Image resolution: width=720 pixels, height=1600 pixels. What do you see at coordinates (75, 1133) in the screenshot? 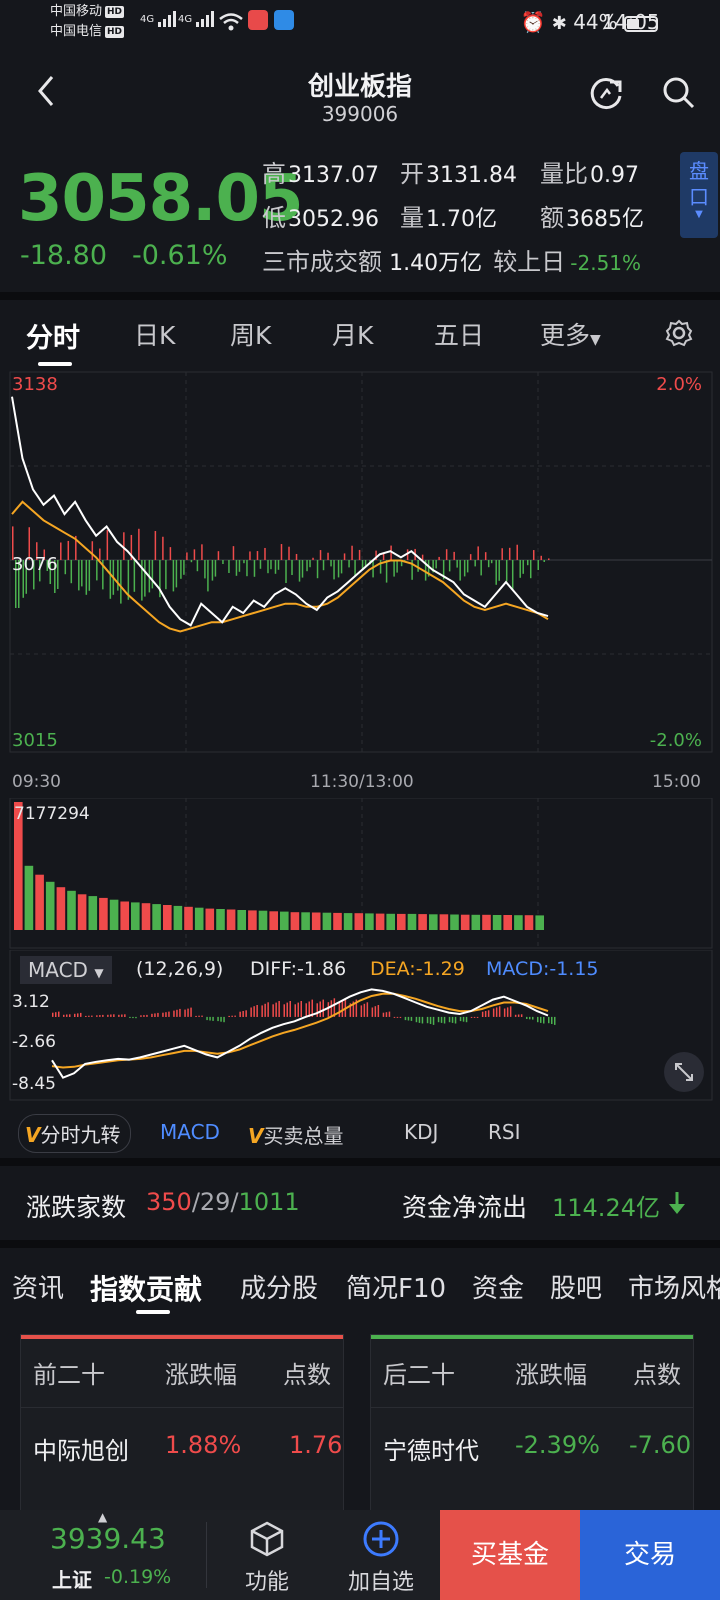
I see `tab-intraday-nine: V分时九转` at bounding box center [75, 1133].